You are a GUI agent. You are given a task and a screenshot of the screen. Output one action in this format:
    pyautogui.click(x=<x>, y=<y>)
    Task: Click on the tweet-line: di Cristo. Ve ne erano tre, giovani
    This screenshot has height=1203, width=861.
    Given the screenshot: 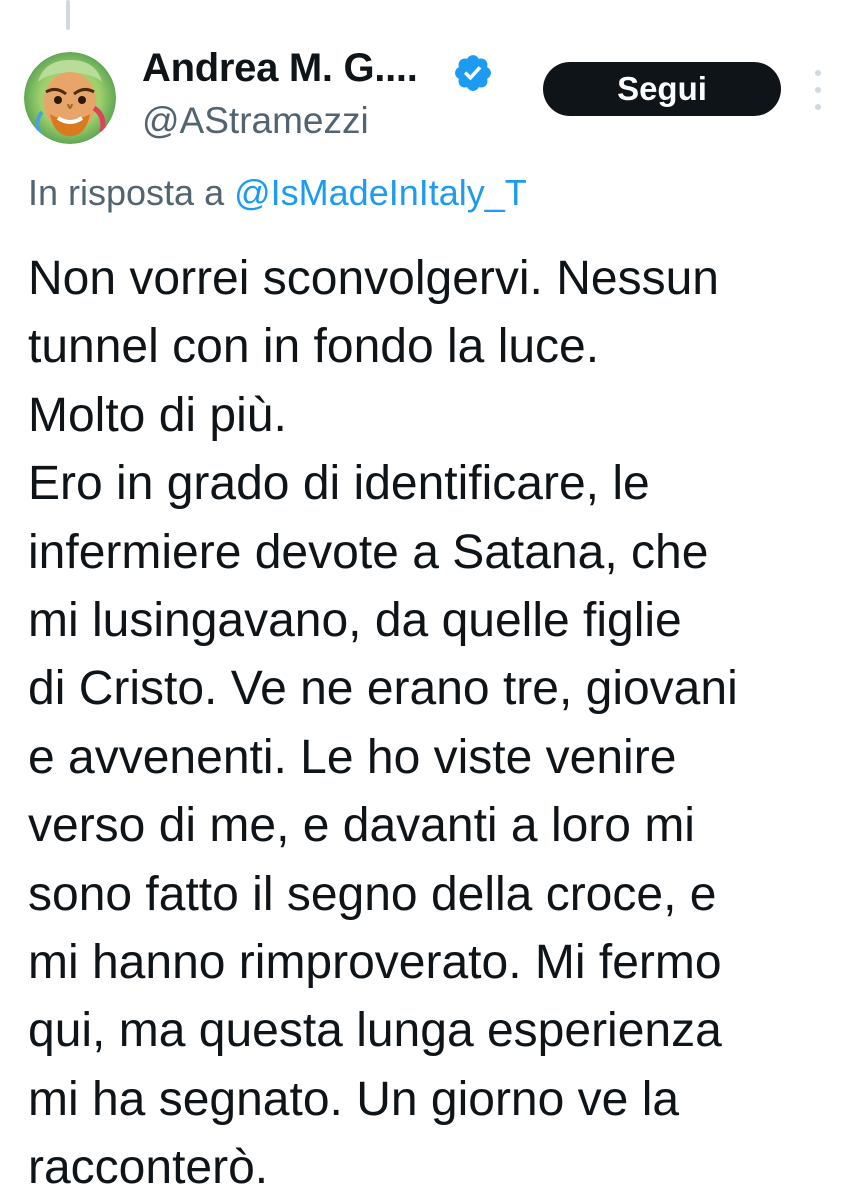 What is the action you would take?
    pyautogui.click(x=383, y=689)
    